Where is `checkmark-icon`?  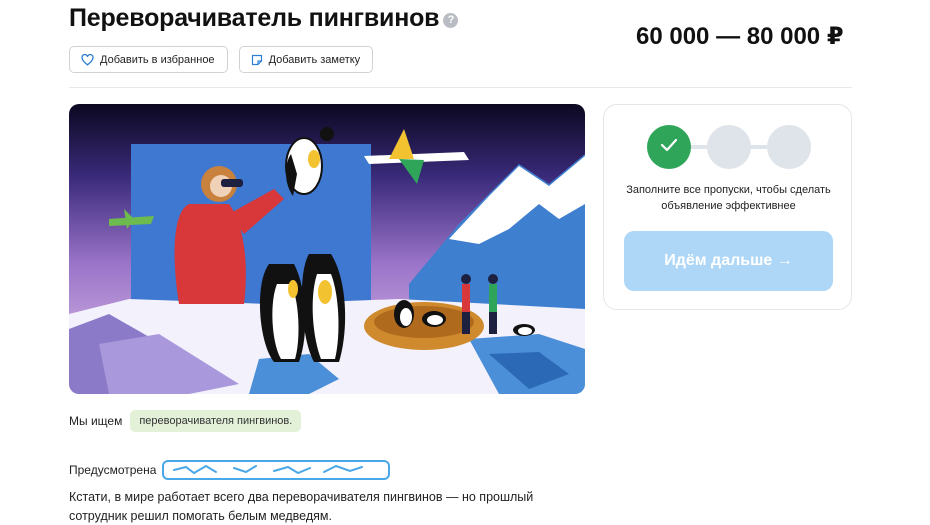 checkmark-icon is located at coordinates (669, 147).